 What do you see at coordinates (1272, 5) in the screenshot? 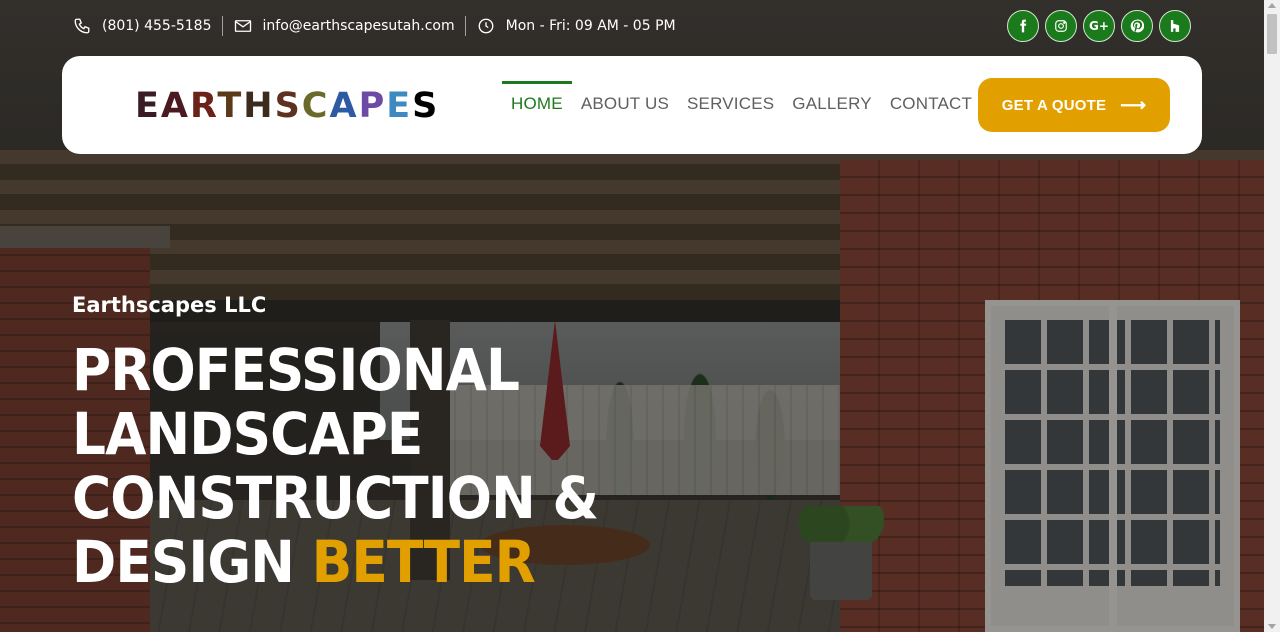
I see `scroll-up-arrow-icon` at bounding box center [1272, 5].